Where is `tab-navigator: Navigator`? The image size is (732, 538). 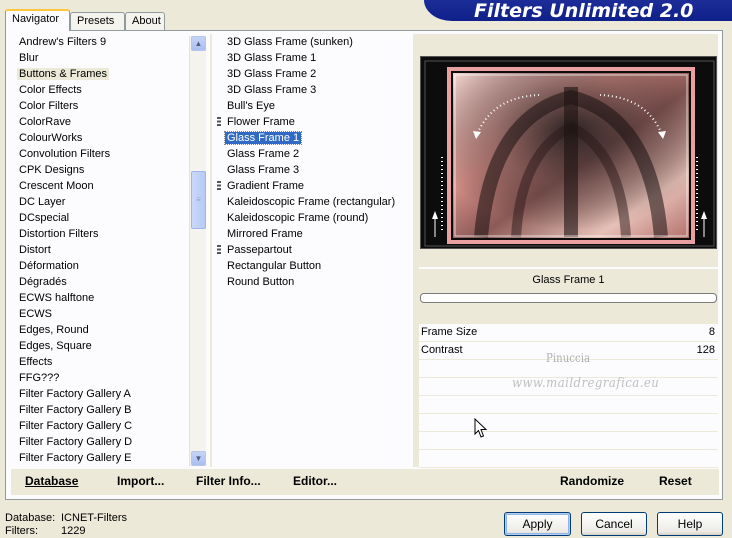
tab-navigator: Navigator is located at coordinates (37, 20).